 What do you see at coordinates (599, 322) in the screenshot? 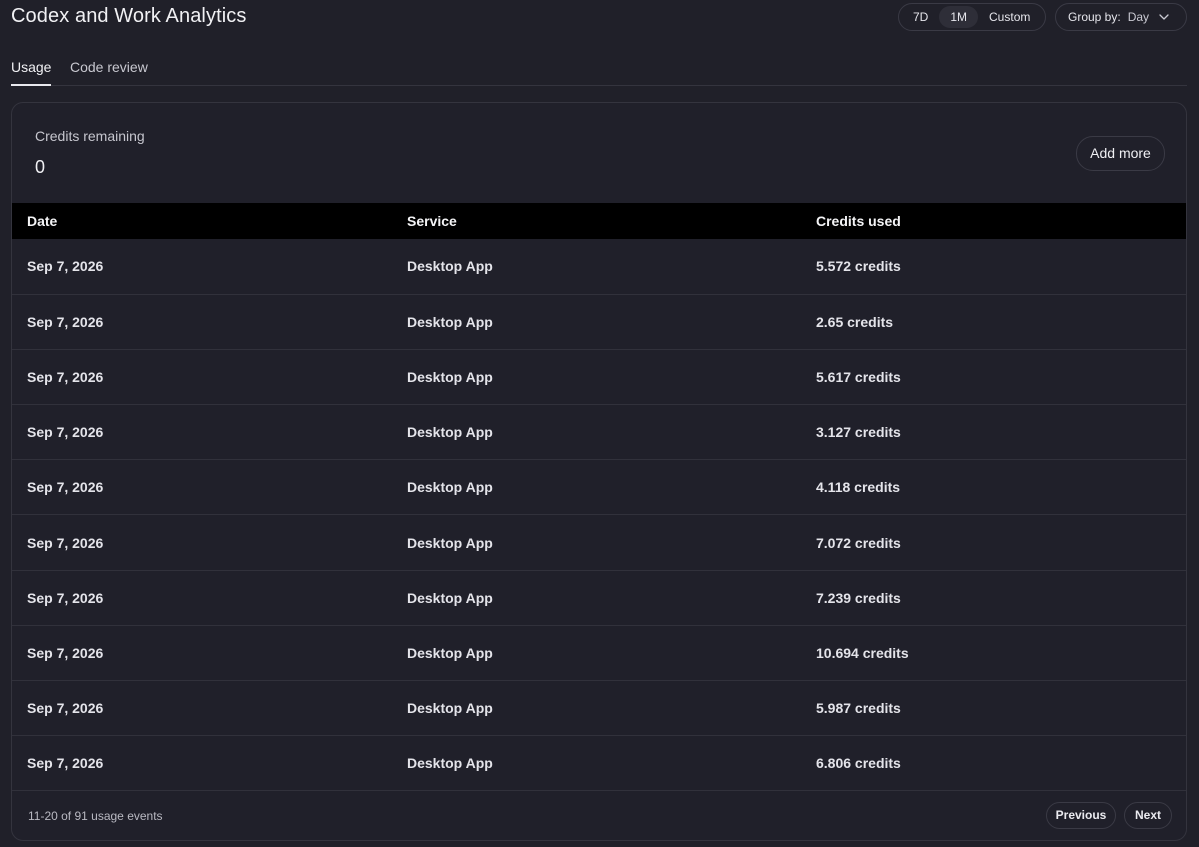
I see `table-row: Sep 7, 2026 Desktop App 2.65 credits` at bounding box center [599, 322].